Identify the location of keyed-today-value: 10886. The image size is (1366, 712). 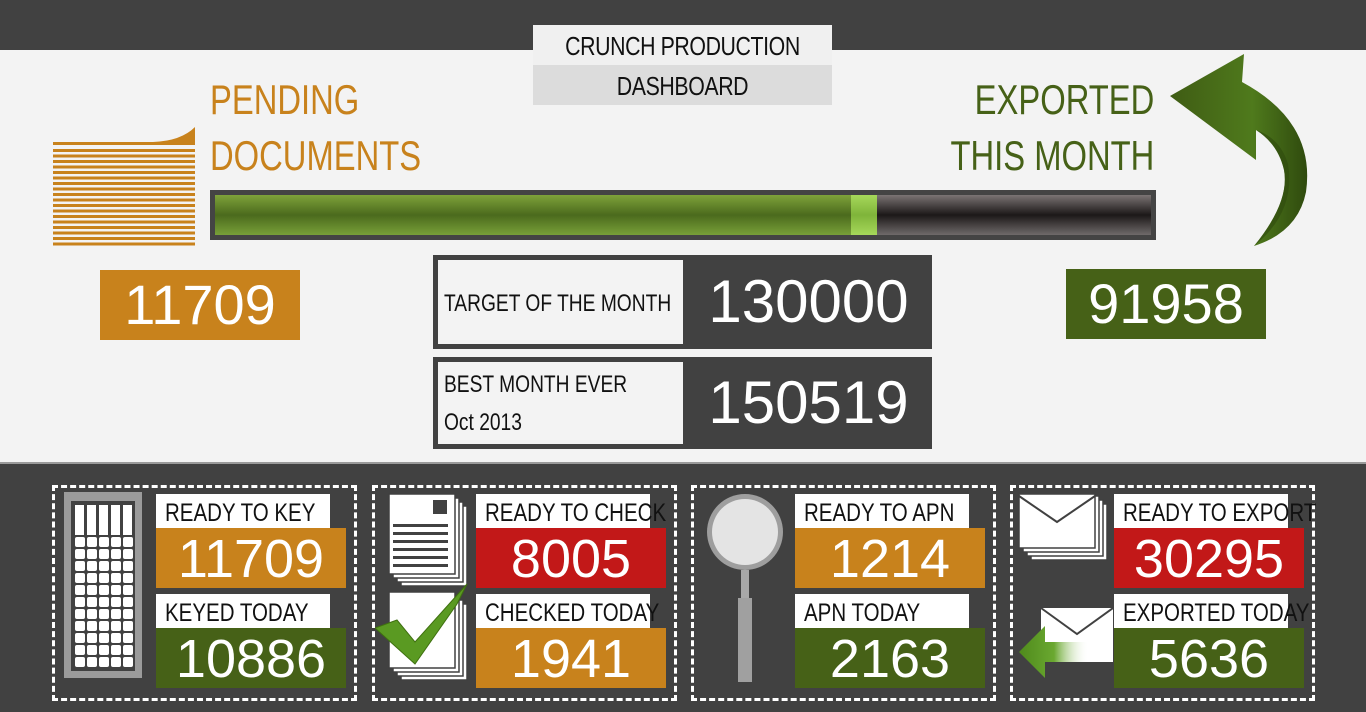
(251, 658).